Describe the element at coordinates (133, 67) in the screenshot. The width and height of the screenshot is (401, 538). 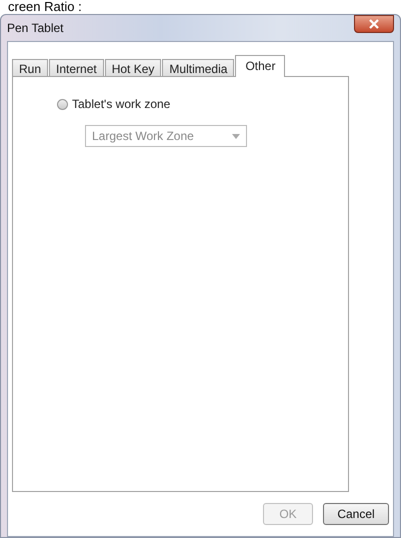
I see `tab: Hot Key` at that location.